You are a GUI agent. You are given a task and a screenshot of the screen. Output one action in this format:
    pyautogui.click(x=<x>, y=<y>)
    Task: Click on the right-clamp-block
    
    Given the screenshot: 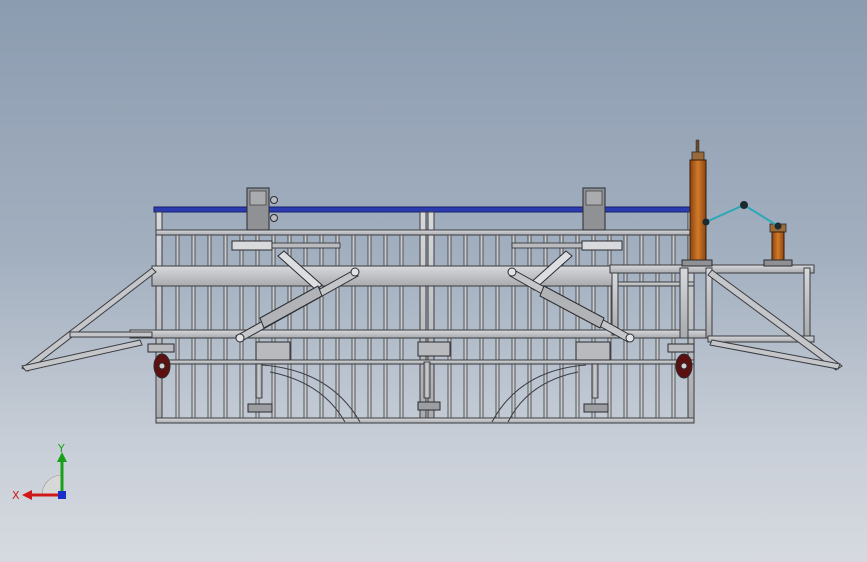 What is the action you would take?
    pyautogui.click(x=594, y=209)
    